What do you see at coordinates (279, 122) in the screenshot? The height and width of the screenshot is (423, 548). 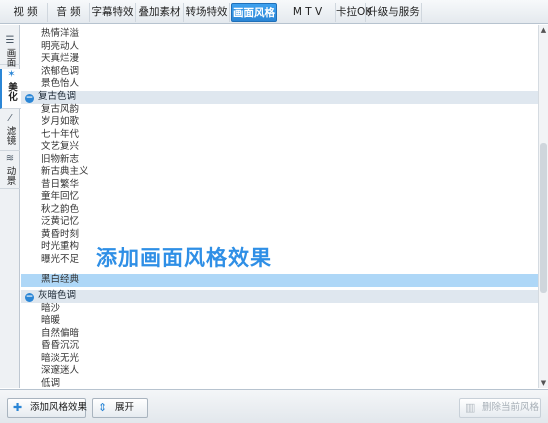 I see `list-item: 岁月如歌` at bounding box center [279, 122].